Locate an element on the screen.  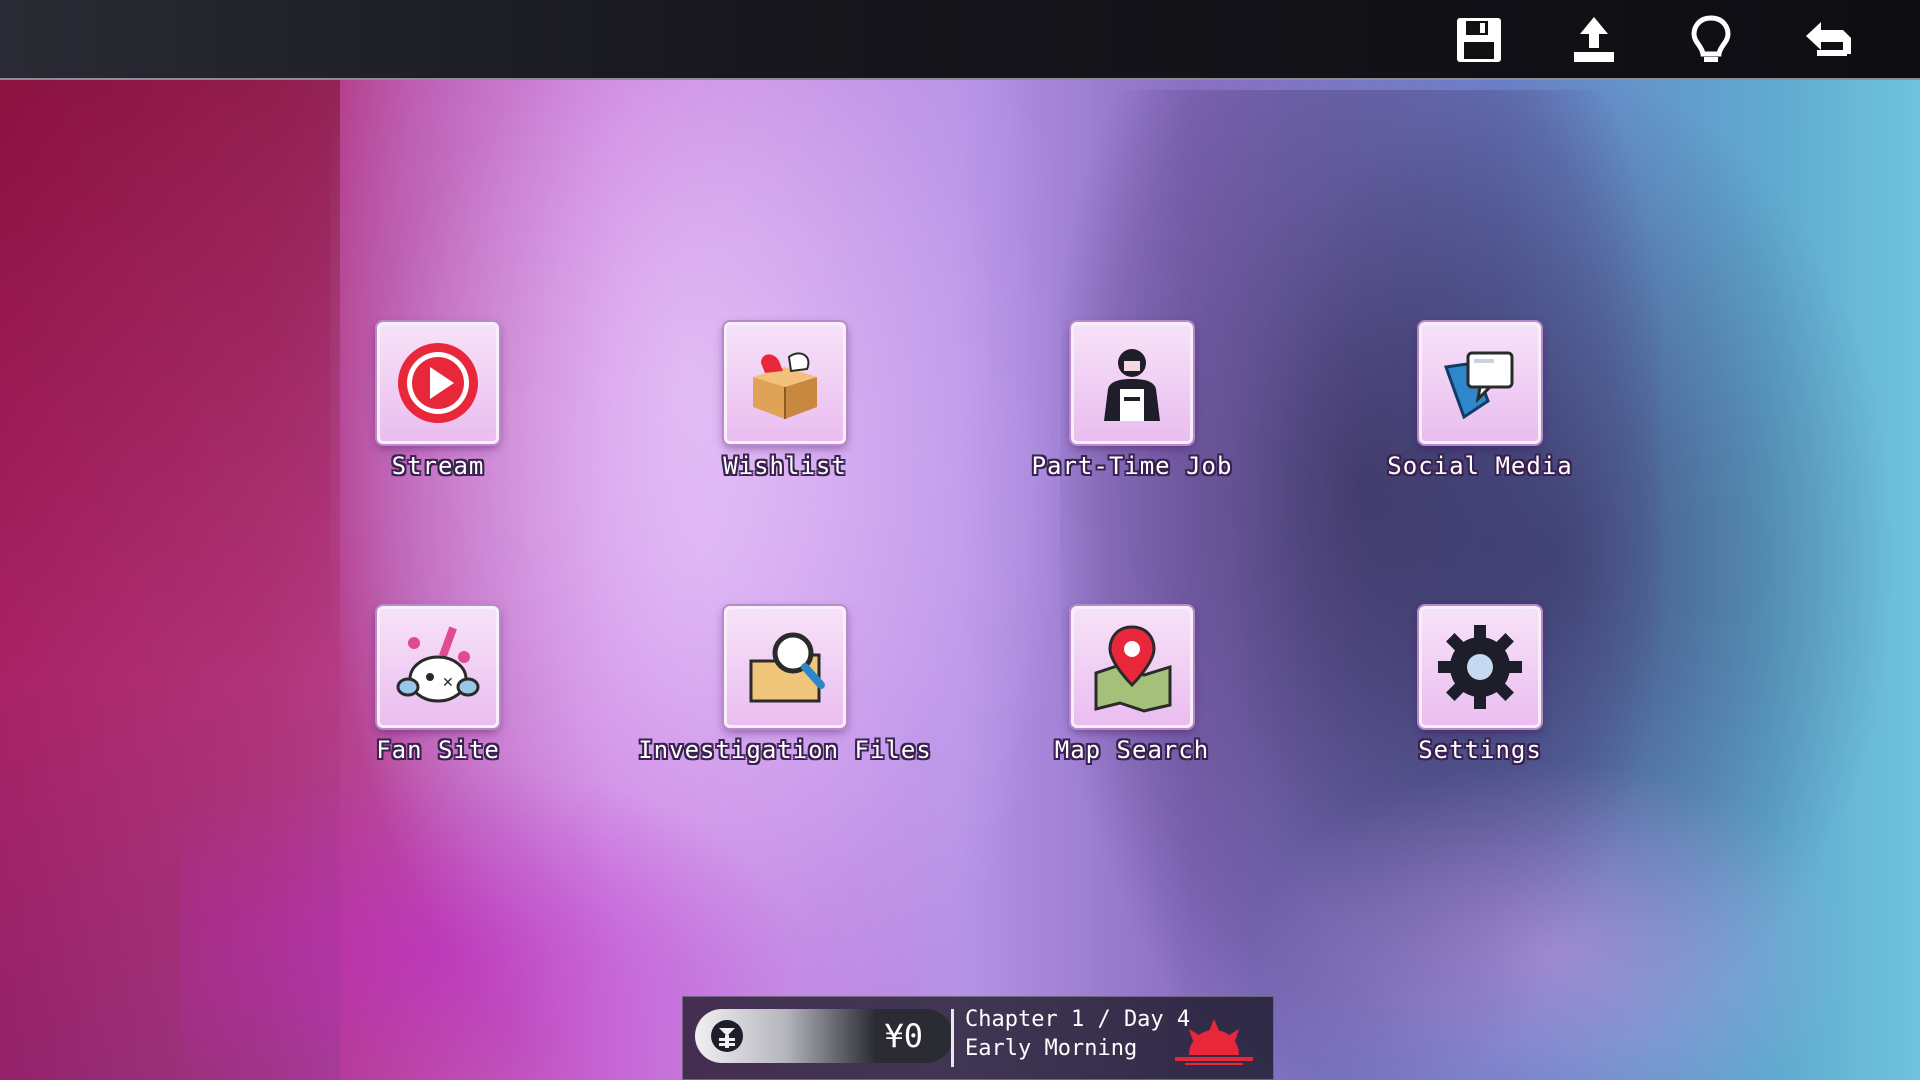
chapter-day-text: Chapter 1 / Day 4 is located at coordinates (1078, 1019).